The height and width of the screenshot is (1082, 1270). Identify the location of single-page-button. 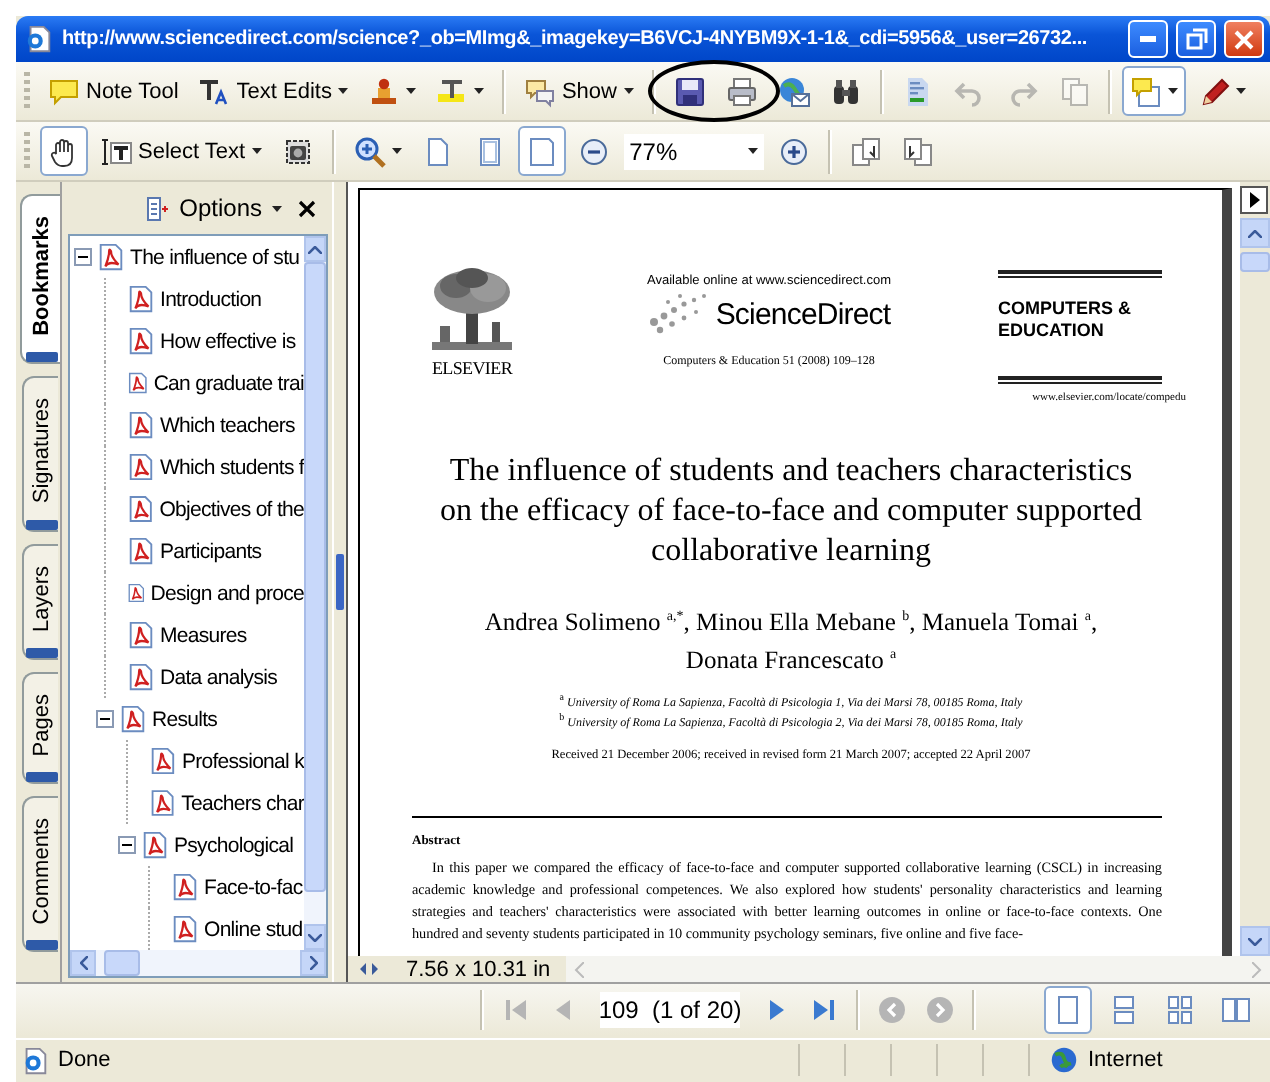
(1068, 1010).